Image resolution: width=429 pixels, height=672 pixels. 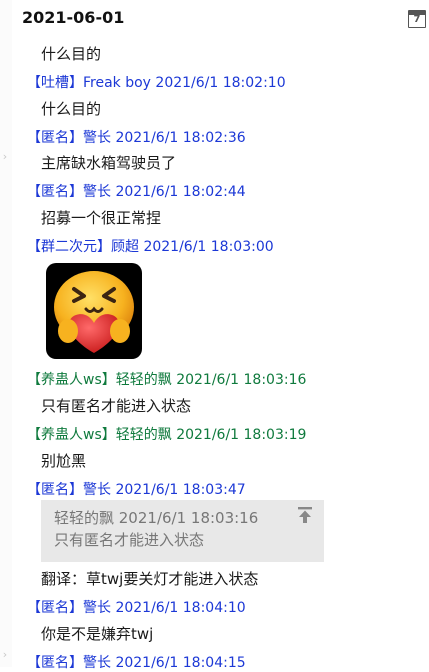 I want to click on message-text: 翻译：草twj要关灯才能进入状态, so click(x=150, y=579).